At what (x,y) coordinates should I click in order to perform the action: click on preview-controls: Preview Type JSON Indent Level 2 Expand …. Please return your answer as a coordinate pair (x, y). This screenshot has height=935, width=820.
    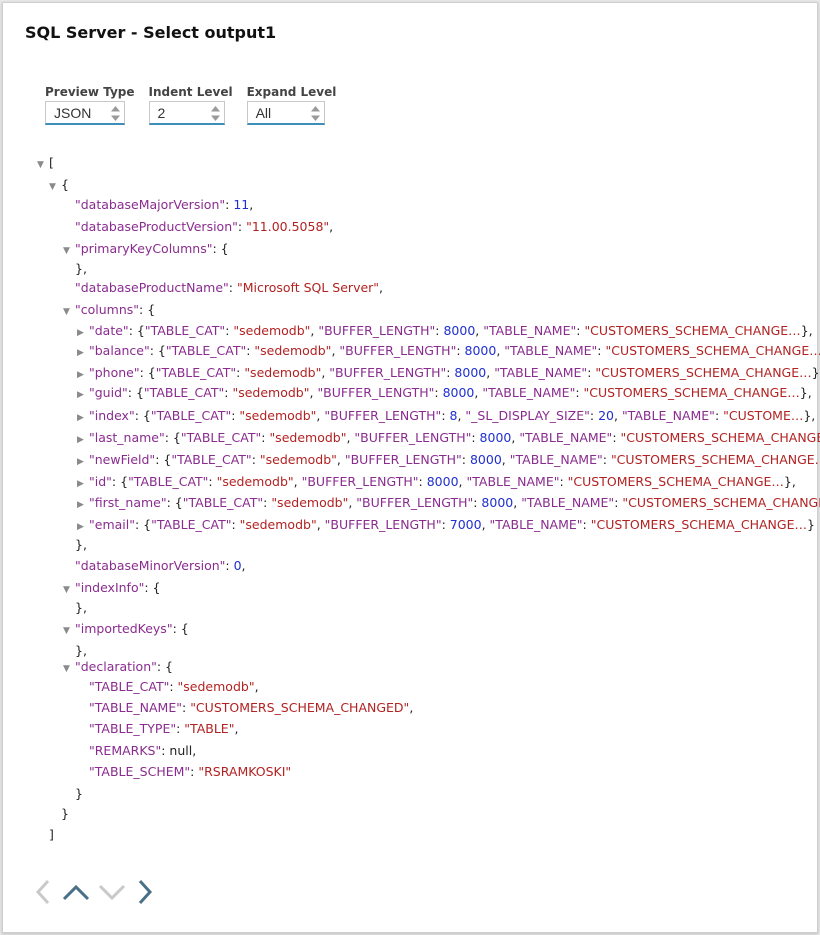
    Looking at the image, I should click on (197, 104).